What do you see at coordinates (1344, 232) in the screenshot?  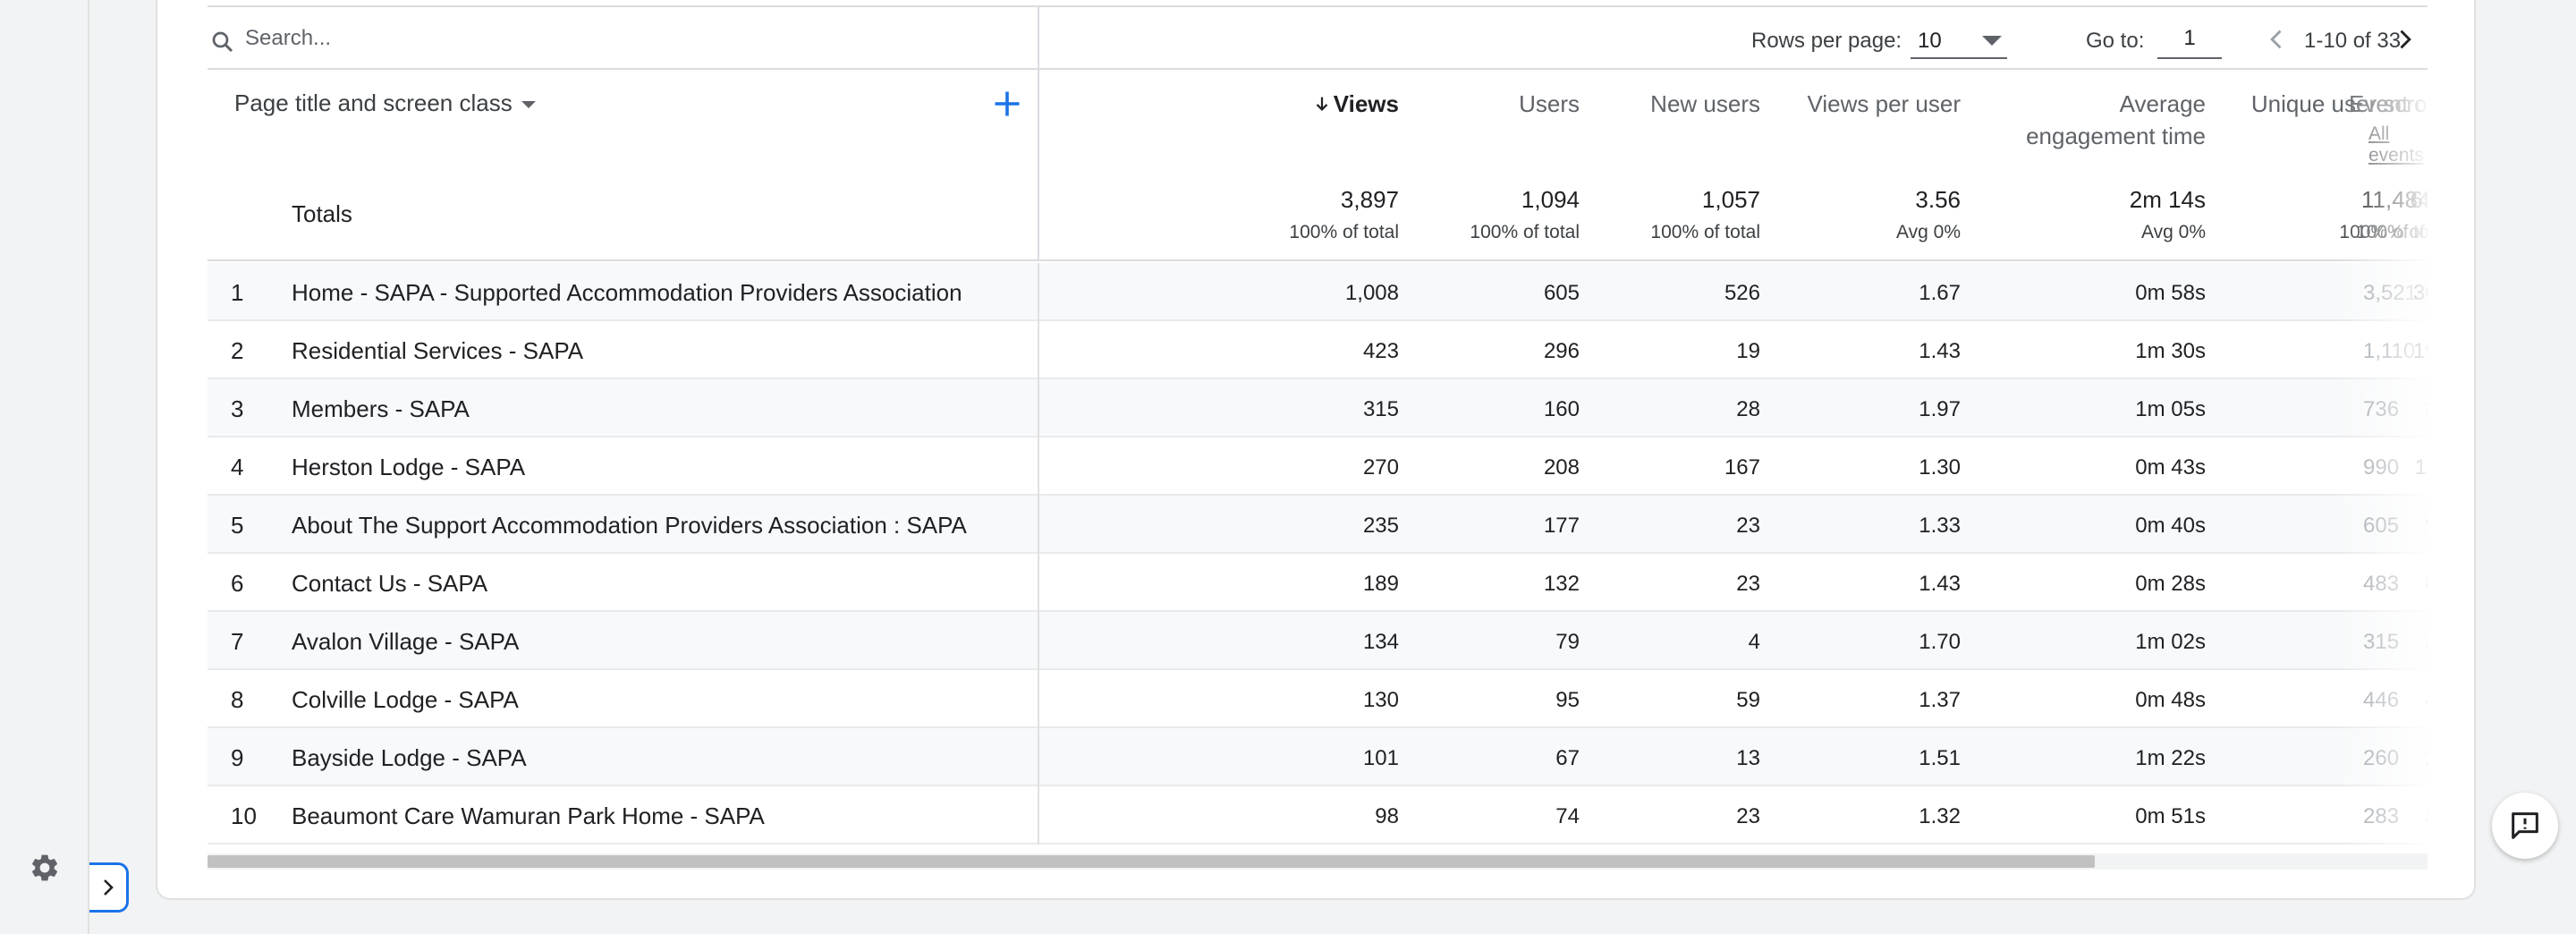 I see `total-views-share: 100% of total` at bounding box center [1344, 232].